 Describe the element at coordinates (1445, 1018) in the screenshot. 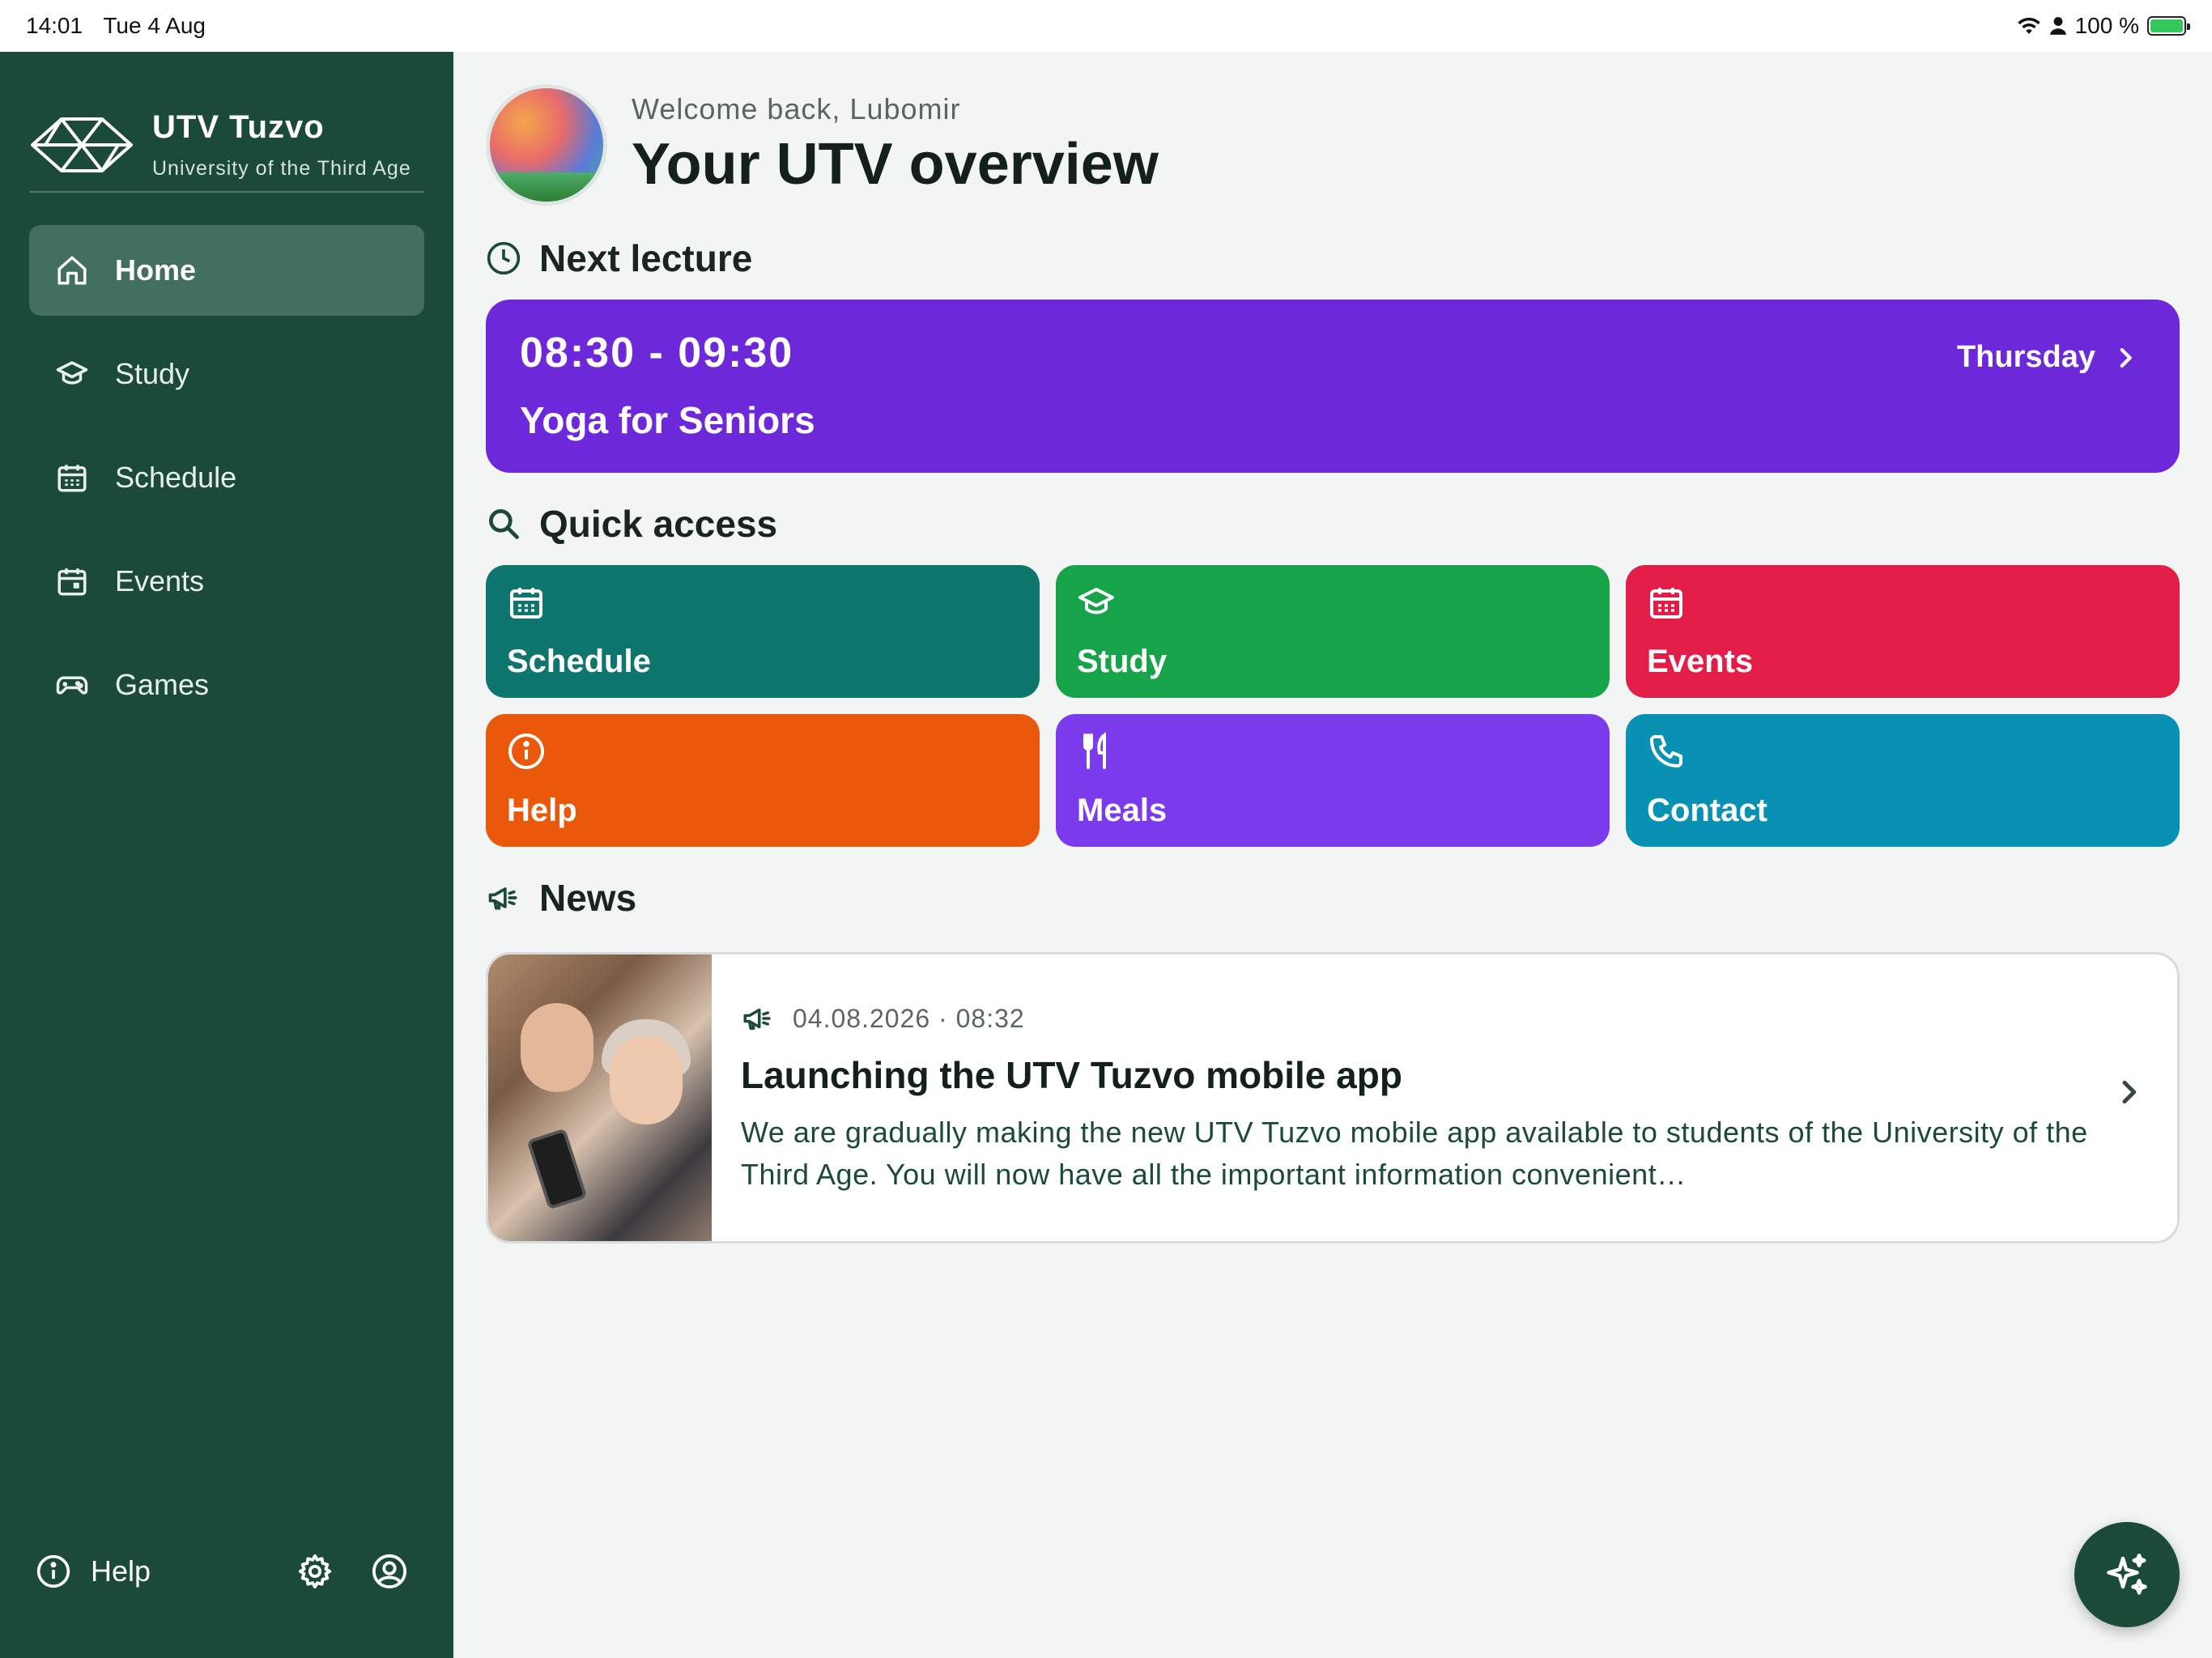

I see `news-meta: 04.08.2026 · 08:32` at that location.